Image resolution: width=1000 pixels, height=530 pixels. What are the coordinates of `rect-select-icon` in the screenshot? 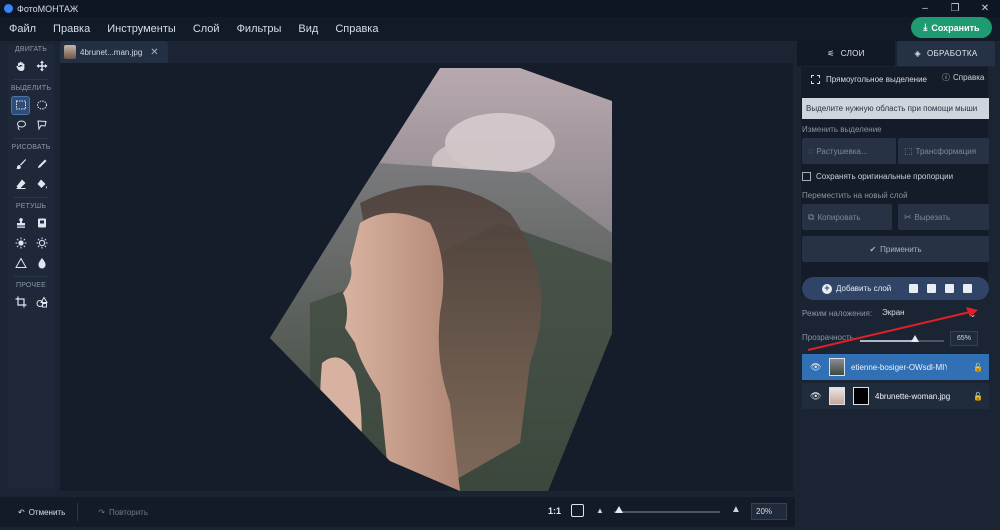 It's located at (20, 105).